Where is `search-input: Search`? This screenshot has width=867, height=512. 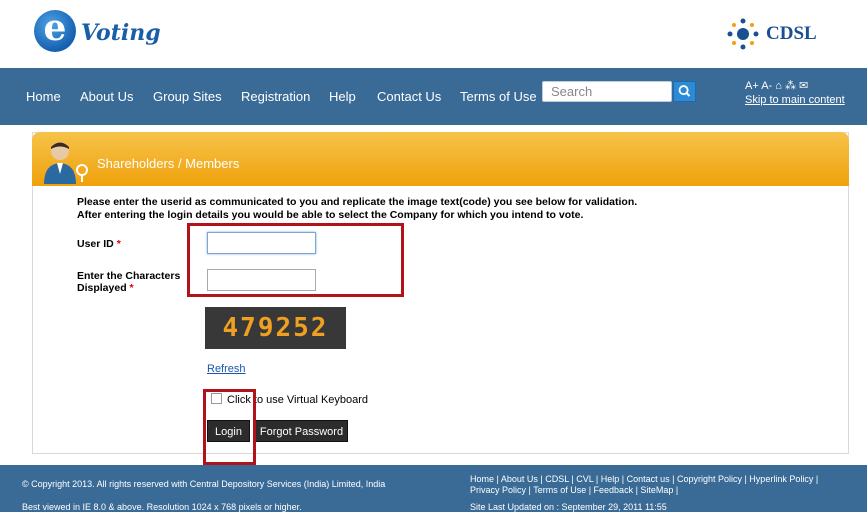
search-input: Search is located at coordinates (607, 91).